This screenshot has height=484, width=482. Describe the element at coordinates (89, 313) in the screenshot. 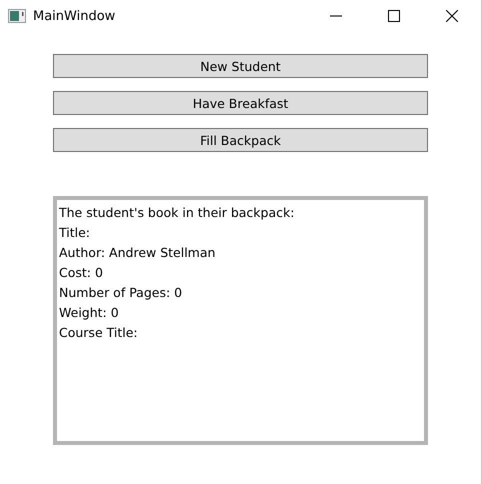

I see `output-line: Weight: 0` at that location.